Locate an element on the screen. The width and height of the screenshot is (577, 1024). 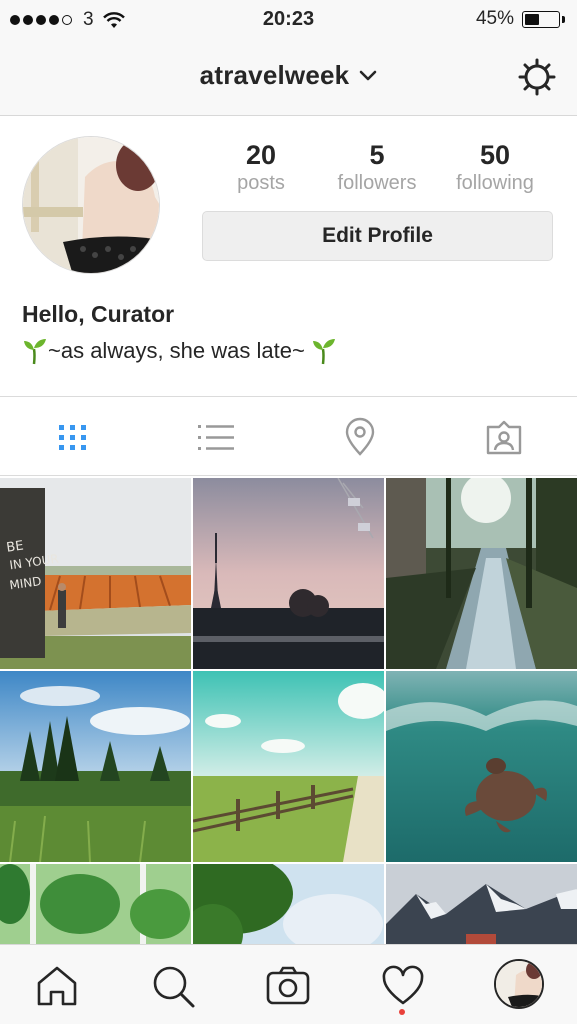
account-switcher: atravelweek is located at coordinates (288, 75).